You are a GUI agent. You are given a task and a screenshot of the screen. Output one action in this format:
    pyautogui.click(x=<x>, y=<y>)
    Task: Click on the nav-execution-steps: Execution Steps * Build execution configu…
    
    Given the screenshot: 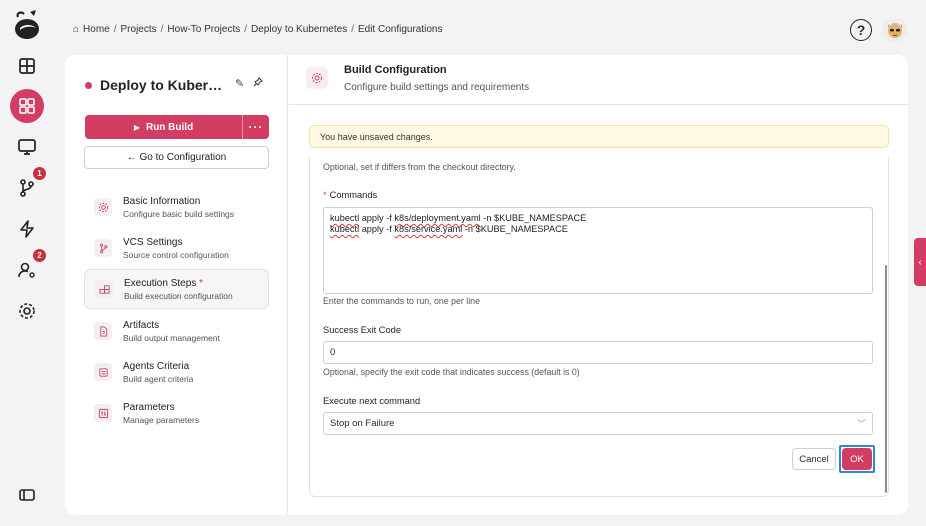 What is the action you would take?
    pyautogui.click(x=176, y=289)
    